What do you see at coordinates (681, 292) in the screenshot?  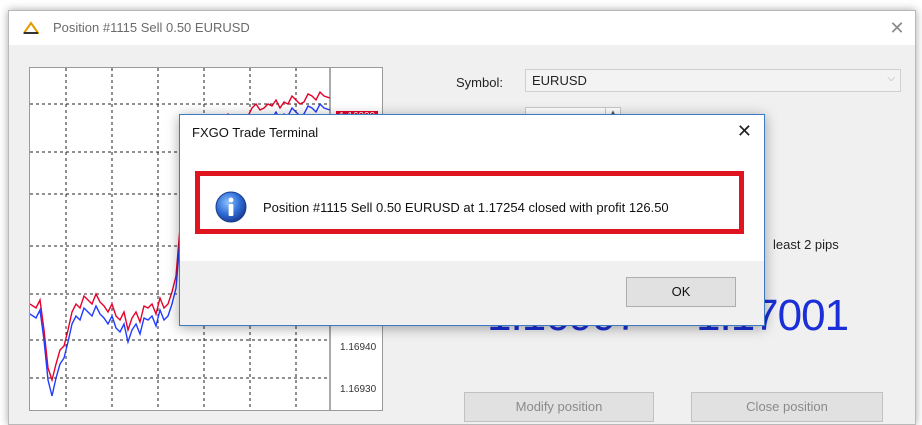 I see `ok-button: OK` at bounding box center [681, 292].